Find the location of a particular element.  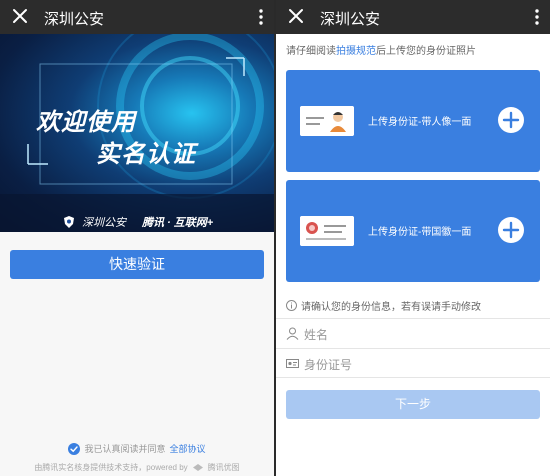

tencent-logo-icon is located at coordinates (197, 467).